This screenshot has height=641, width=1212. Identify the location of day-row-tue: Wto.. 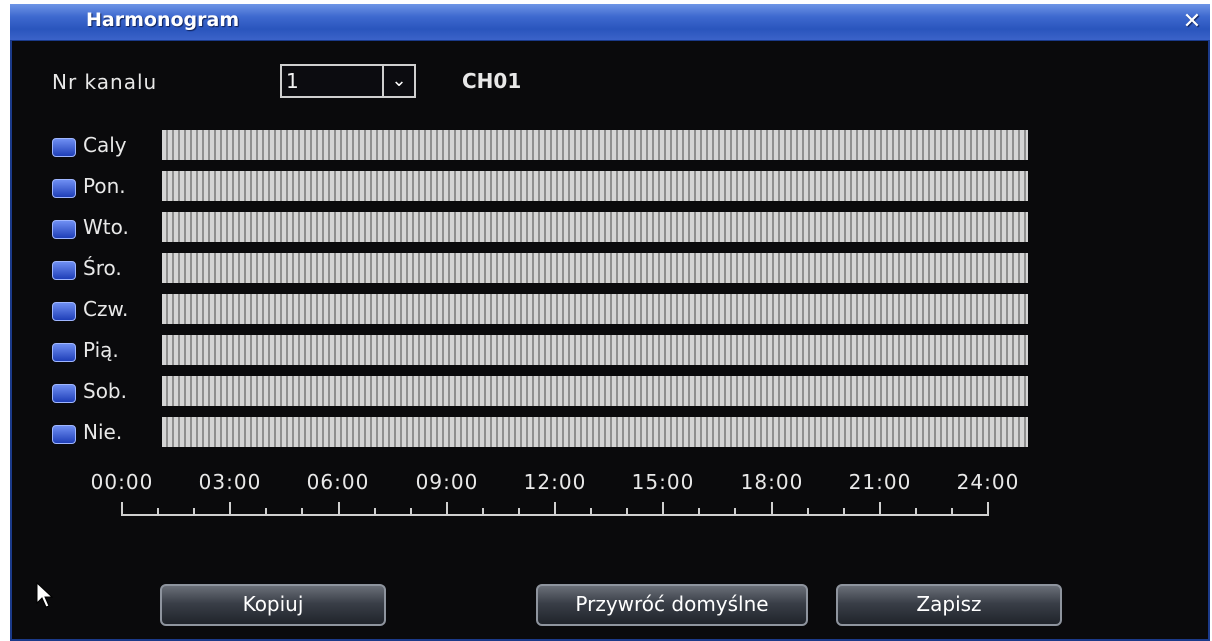
(550, 228).